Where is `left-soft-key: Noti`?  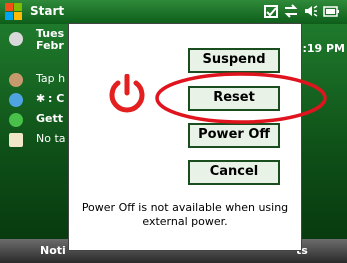
left-soft-key: Noti is located at coordinates (53, 250).